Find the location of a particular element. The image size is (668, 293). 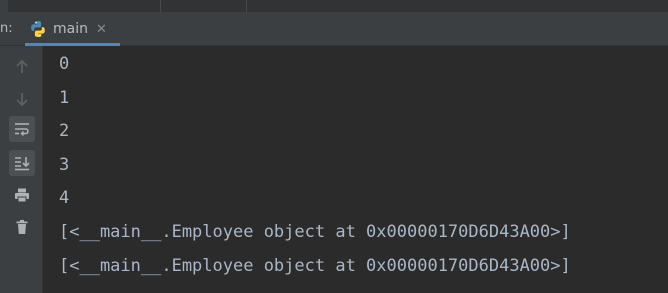

trash-icon is located at coordinates (22, 227).